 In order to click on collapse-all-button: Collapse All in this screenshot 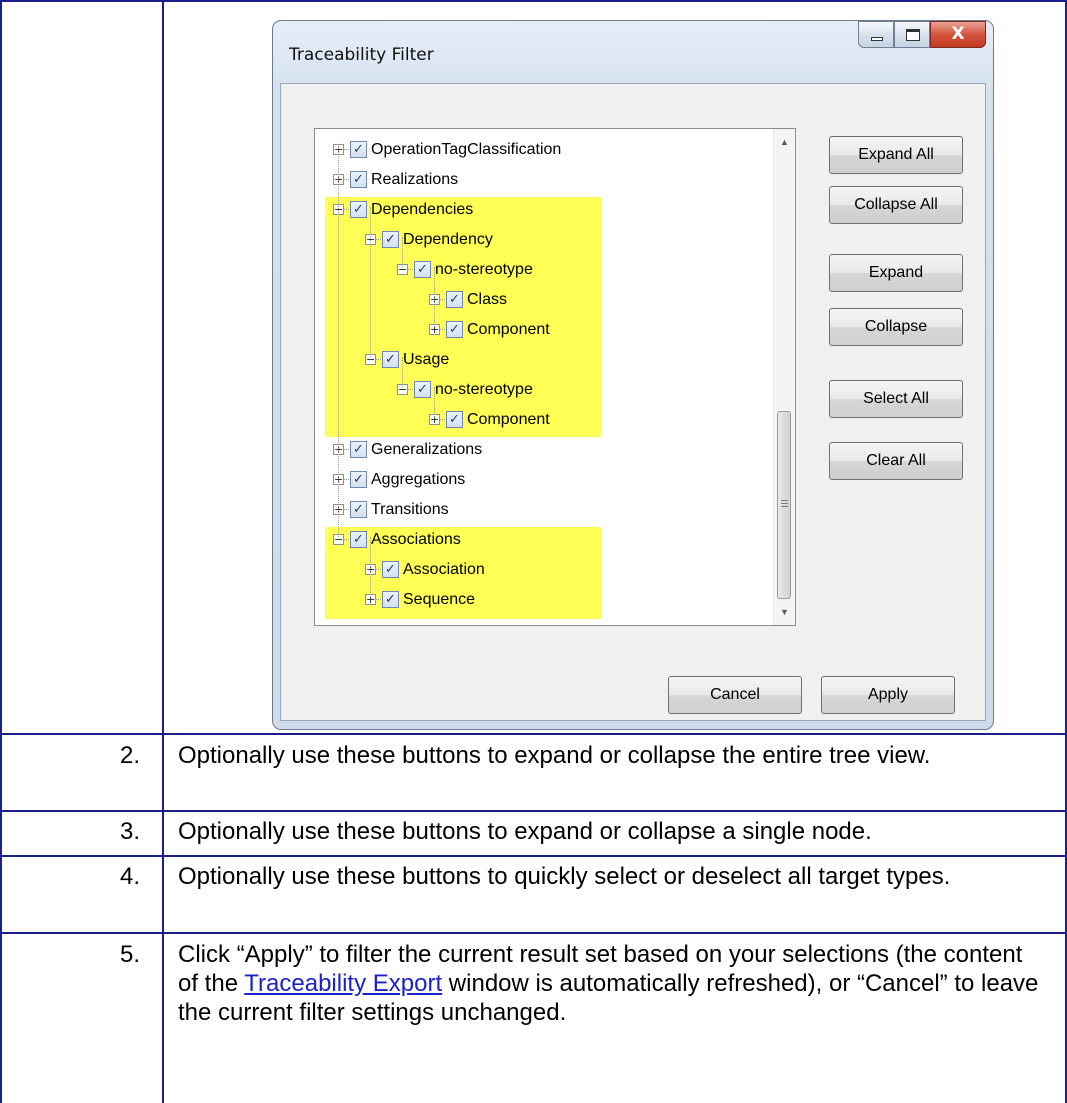, I will do `click(896, 205)`.